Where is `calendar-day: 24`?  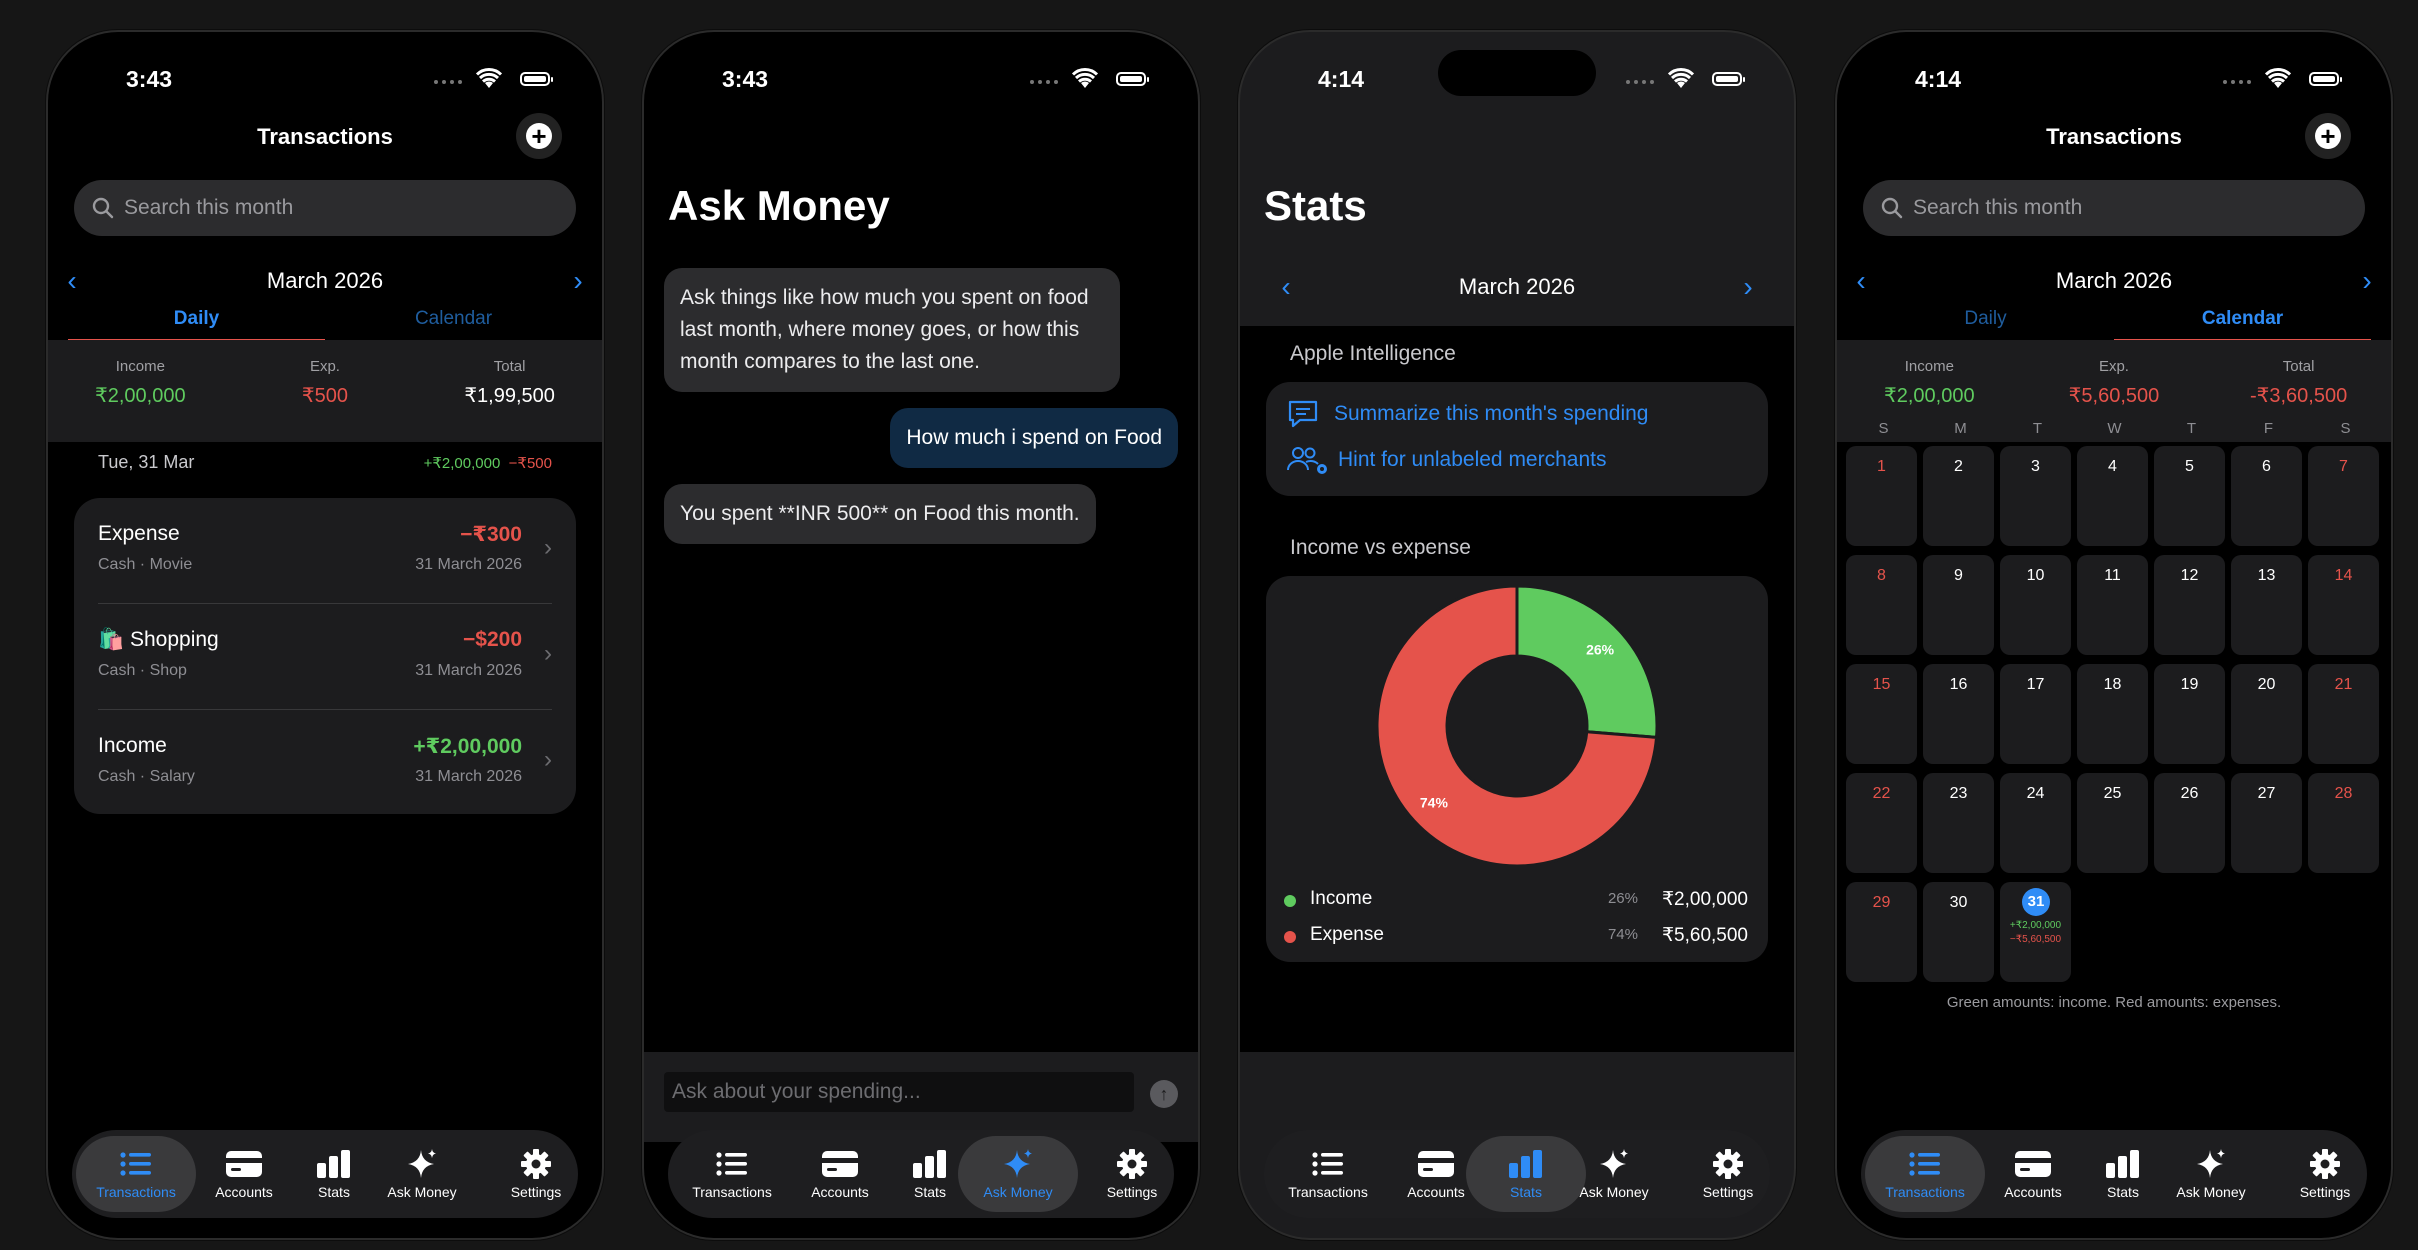
calendar-day: 24 is located at coordinates (2035, 823).